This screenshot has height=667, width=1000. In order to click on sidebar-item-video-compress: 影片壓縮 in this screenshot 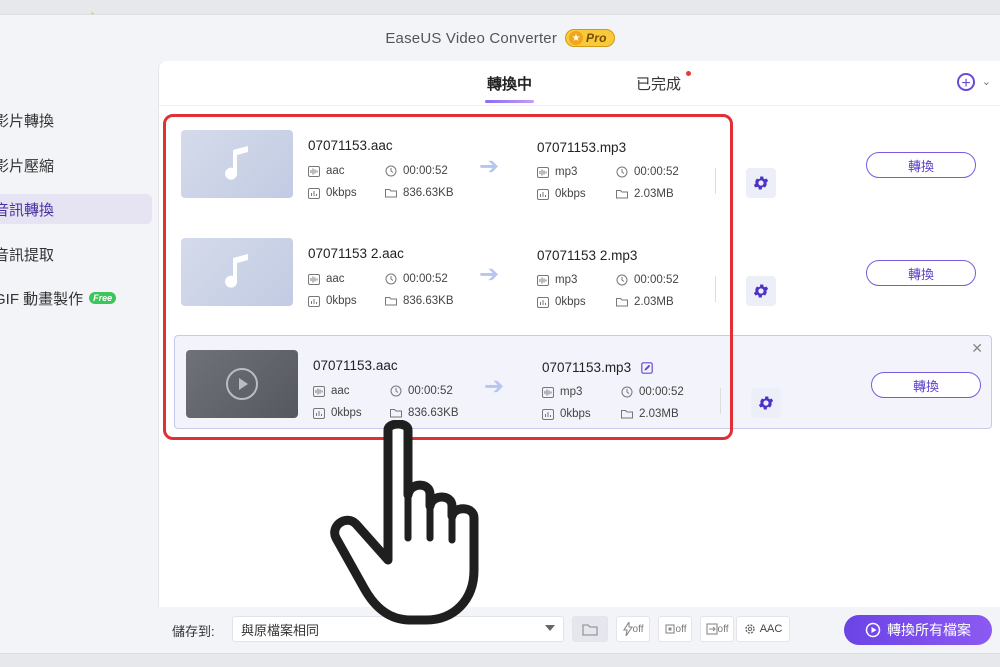, I will do `click(76, 165)`.